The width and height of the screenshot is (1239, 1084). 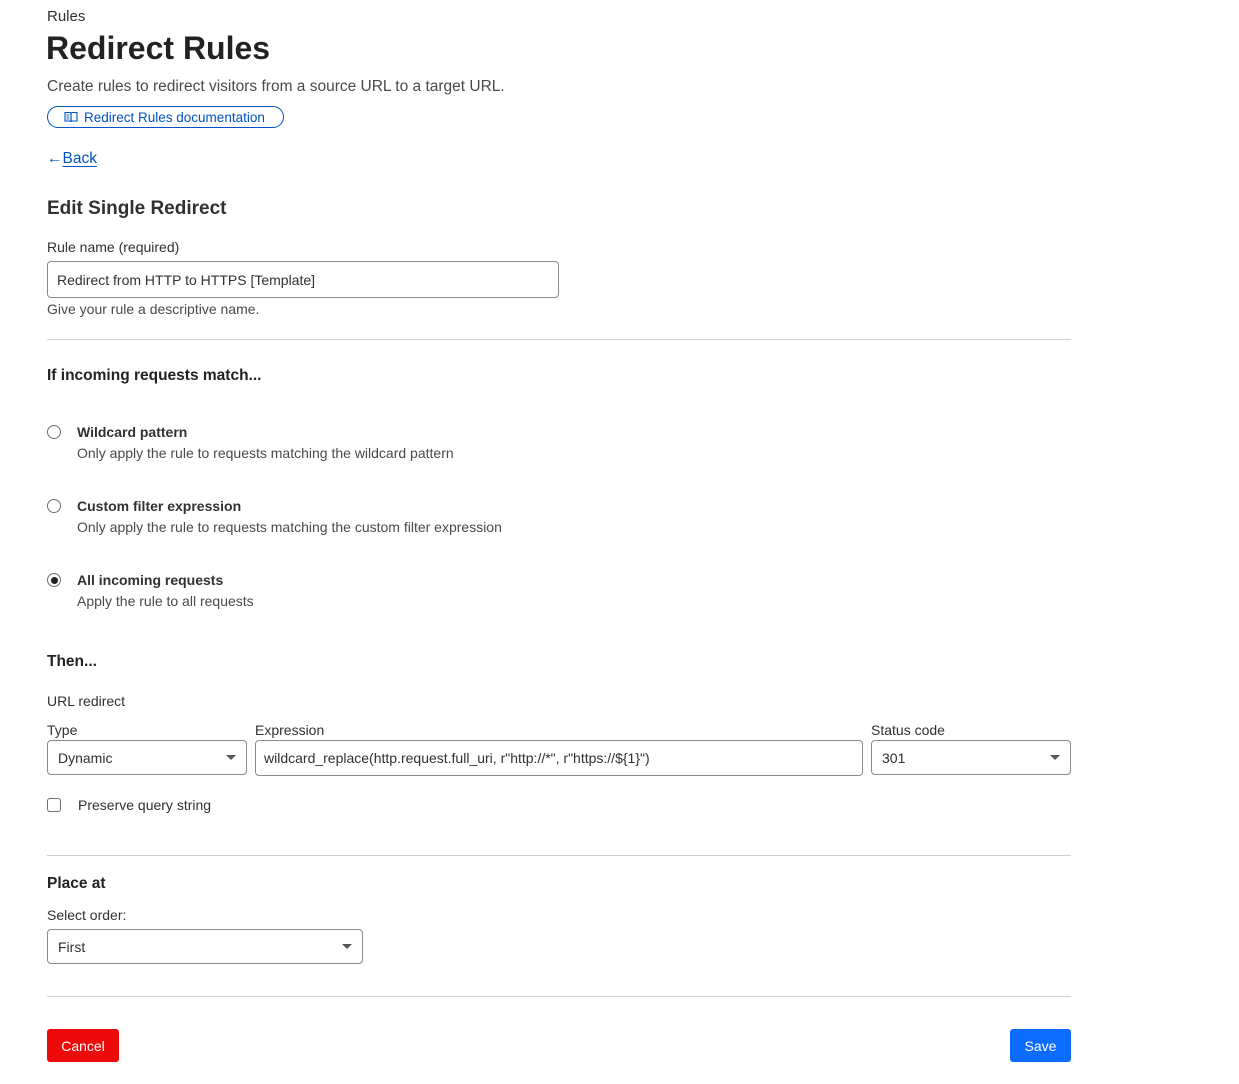 I want to click on radio-button-selected, so click(x=54, y=580).